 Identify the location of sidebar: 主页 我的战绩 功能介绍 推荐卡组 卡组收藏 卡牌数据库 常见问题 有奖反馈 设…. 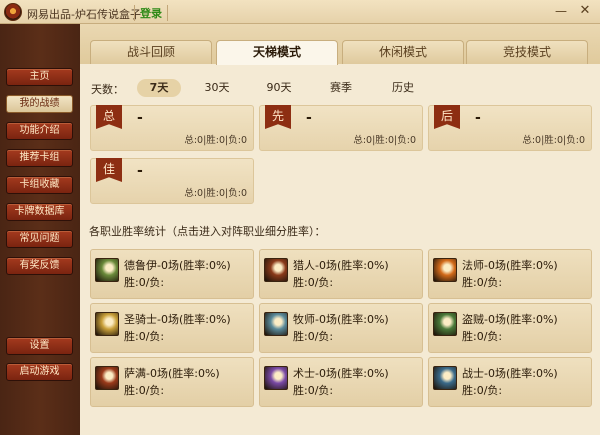
(40, 229).